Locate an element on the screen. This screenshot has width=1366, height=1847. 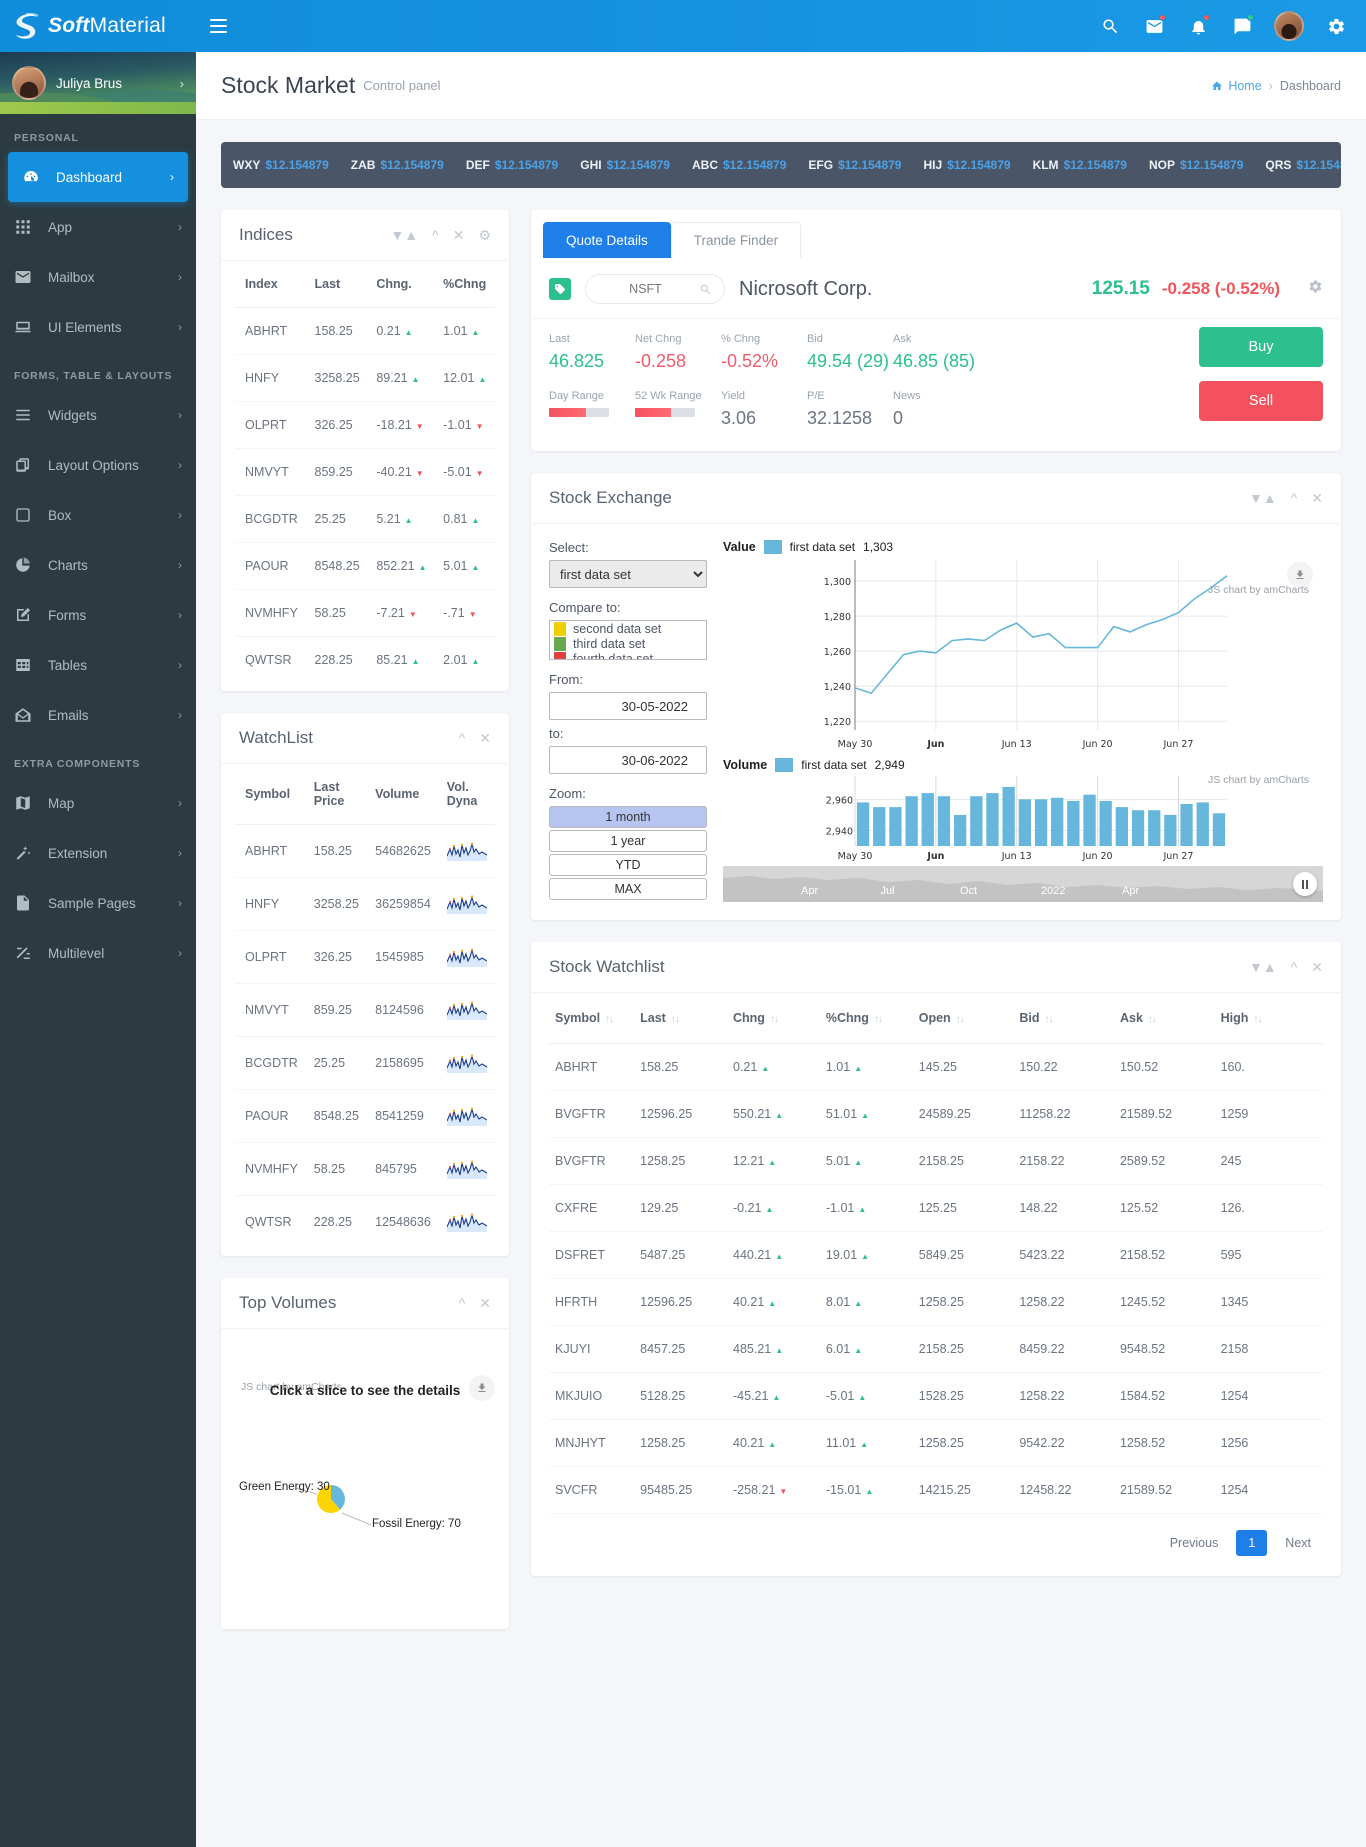
swl-last: 1258.25 is located at coordinates (680, 1161).